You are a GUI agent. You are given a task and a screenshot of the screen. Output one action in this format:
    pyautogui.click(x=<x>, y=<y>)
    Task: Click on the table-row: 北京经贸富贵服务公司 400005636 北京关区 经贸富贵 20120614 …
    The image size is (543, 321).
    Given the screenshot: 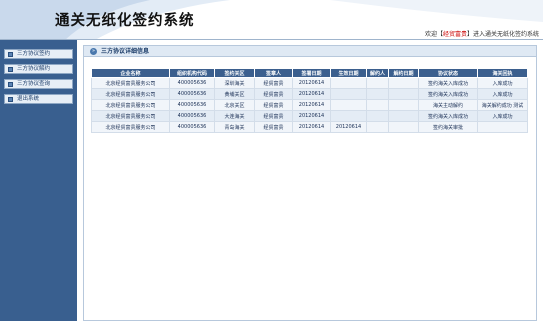 What is the action you would take?
    pyautogui.click(x=309, y=105)
    